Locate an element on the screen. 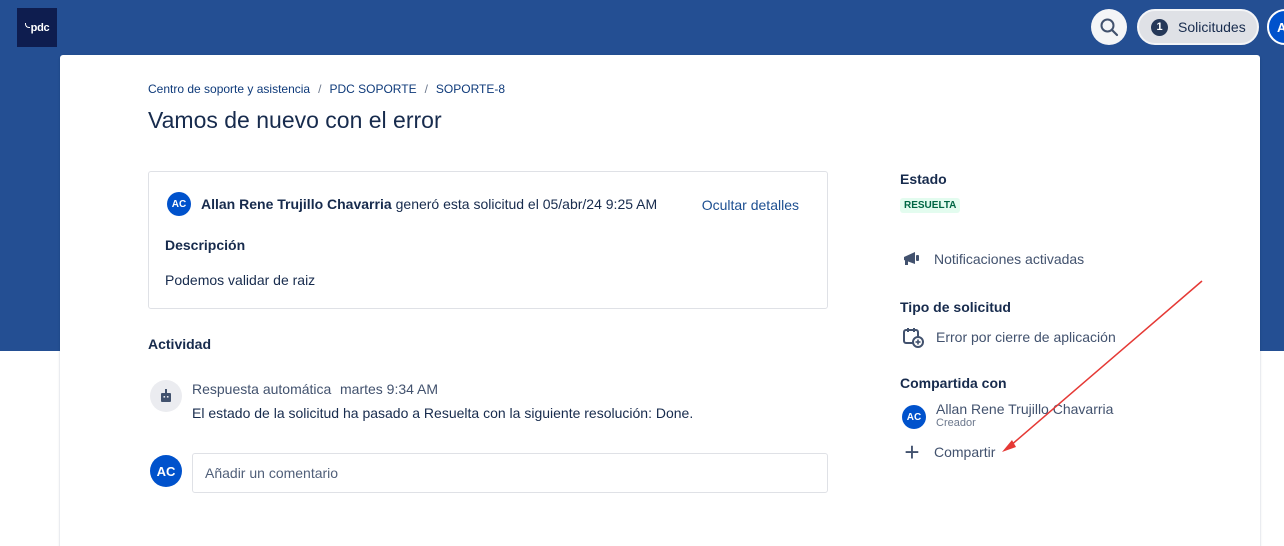 Image resolution: width=1284 pixels, height=546 pixels. hide-details-link: Ocultar detalles is located at coordinates (750, 205).